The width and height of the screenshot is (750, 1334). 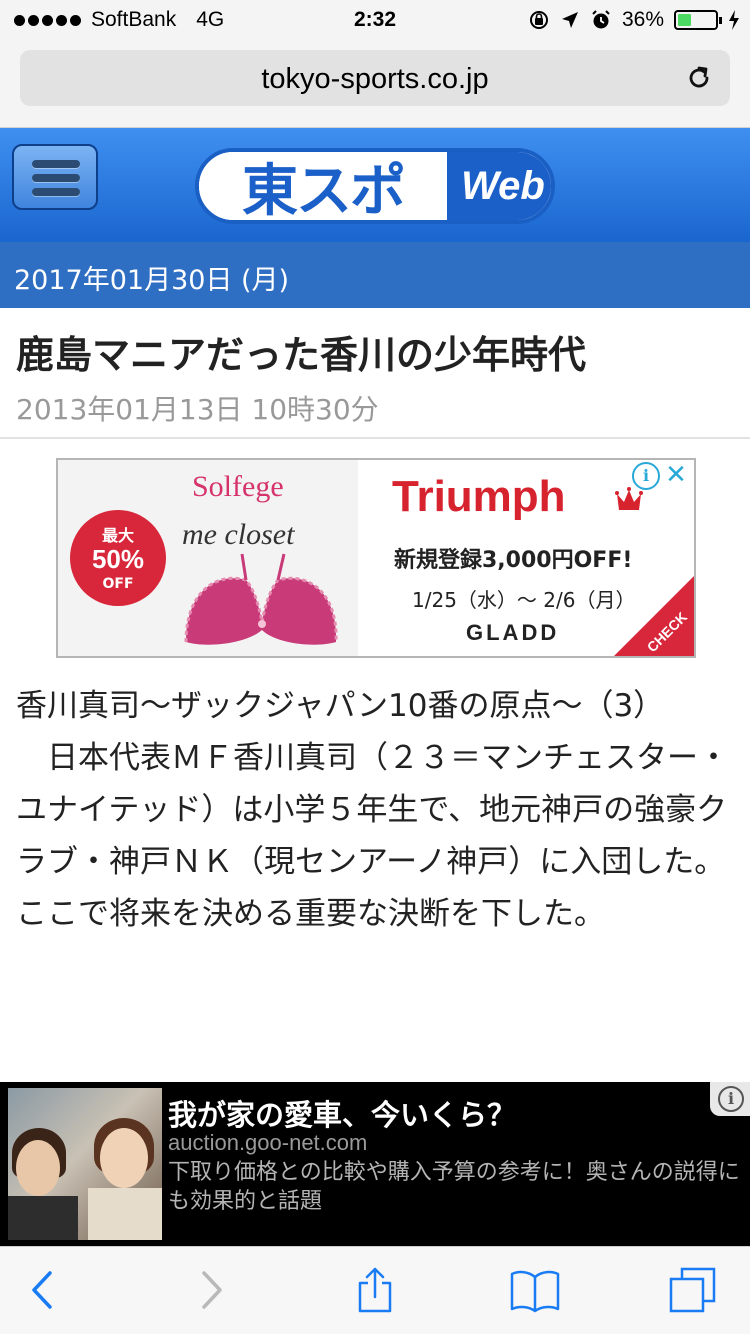 I want to click on site-logo: 東スポ Web, so click(x=375, y=186).